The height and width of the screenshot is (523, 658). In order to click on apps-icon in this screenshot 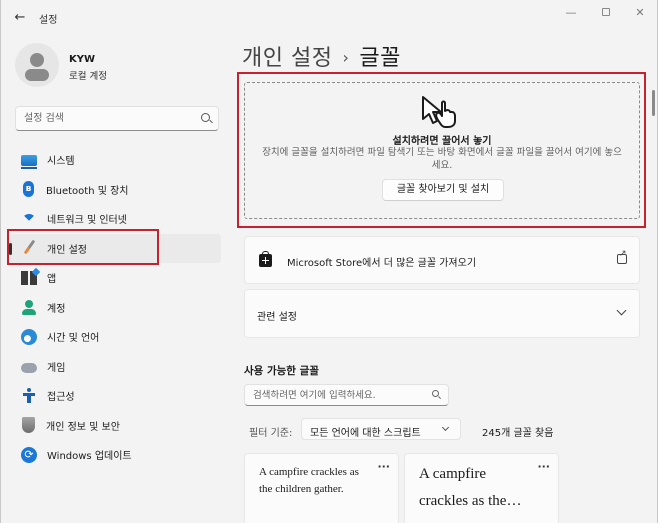, I will do `click(29, 277)`.